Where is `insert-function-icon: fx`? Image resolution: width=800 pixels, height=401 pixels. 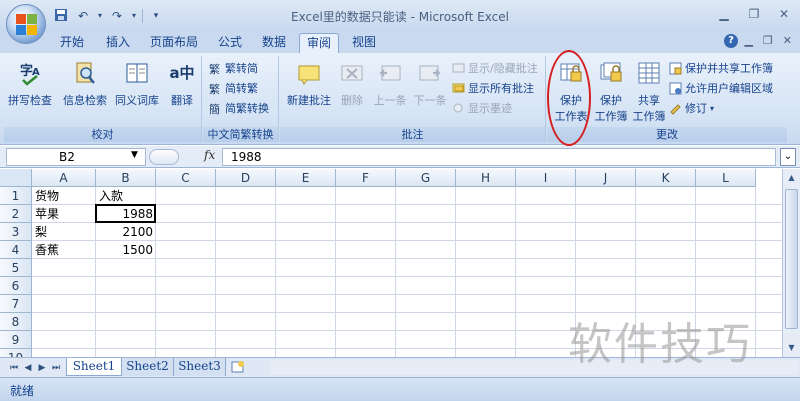 insert-function-icon: fx is located at coordinates (209, 155).